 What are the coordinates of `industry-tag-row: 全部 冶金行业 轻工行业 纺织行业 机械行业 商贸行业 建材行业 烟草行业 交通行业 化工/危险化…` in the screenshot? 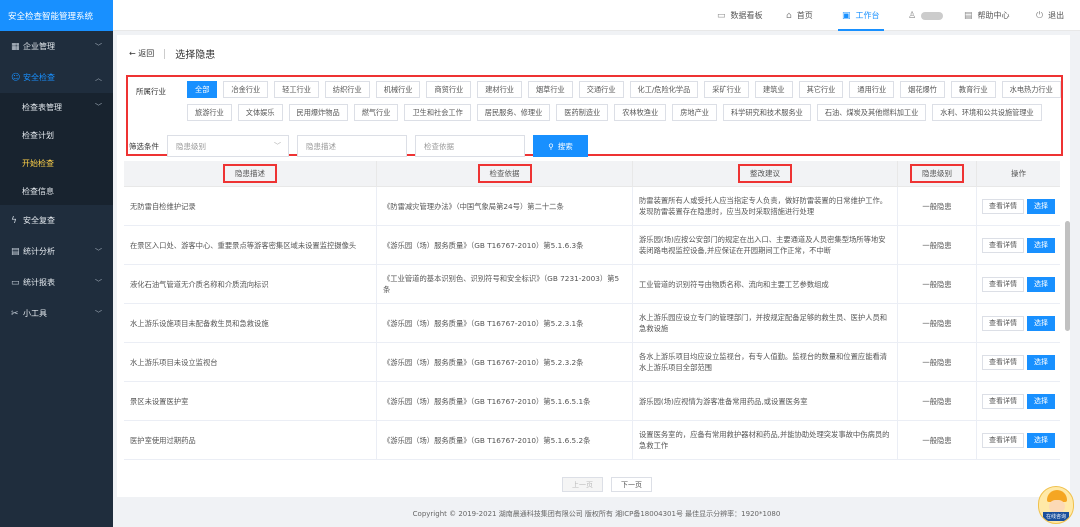 It's located at (624, 89).